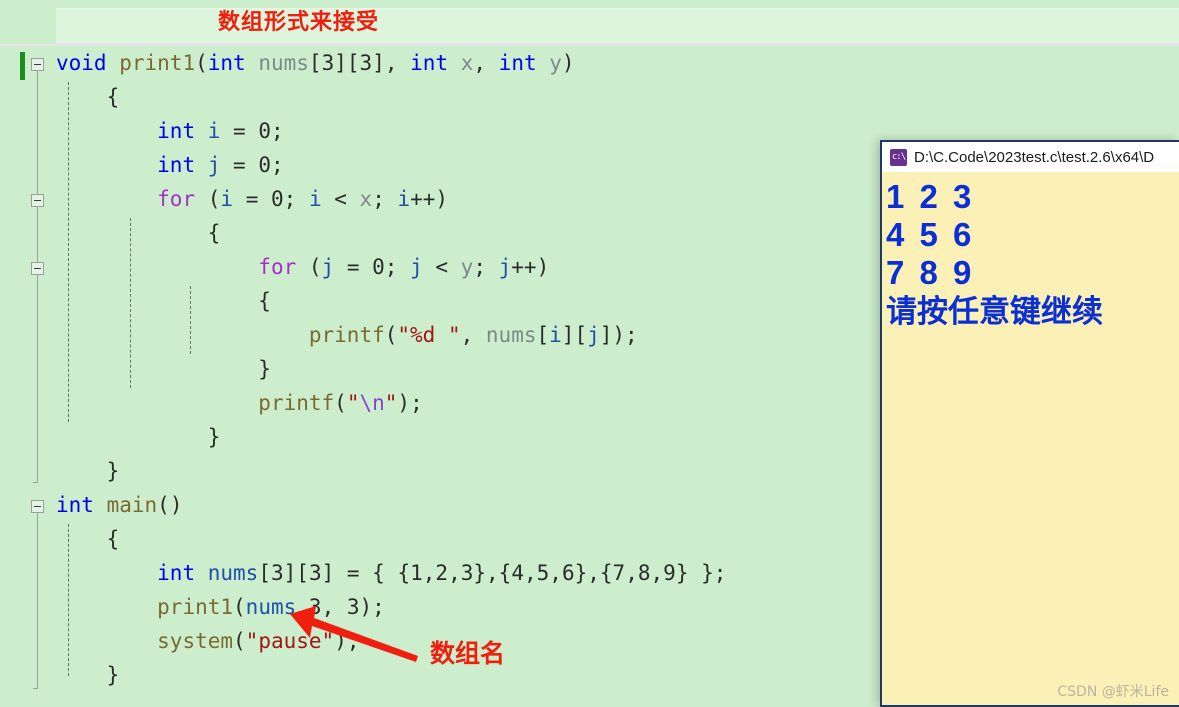 This screenshot has height=707, width=1179. I want to click on code-token: 4, so click(517, 573).